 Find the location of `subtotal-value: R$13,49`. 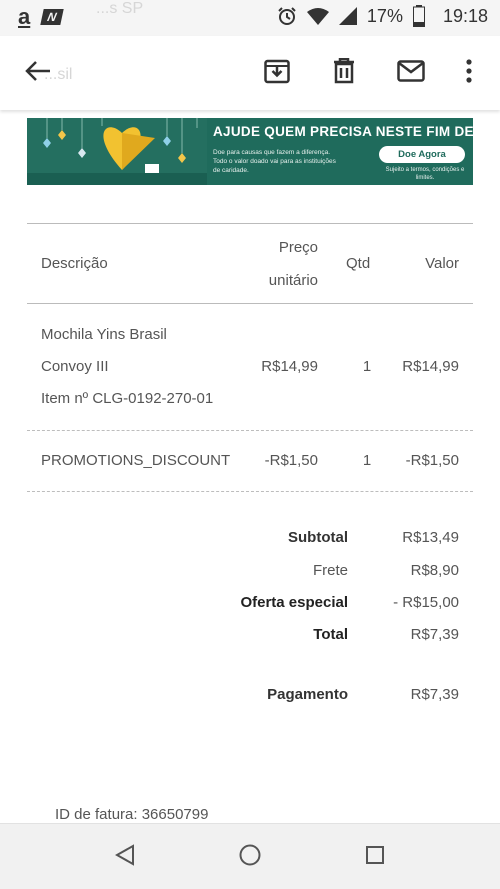

subtotal-value: R$13,49 is located at coordinates (430, 537).